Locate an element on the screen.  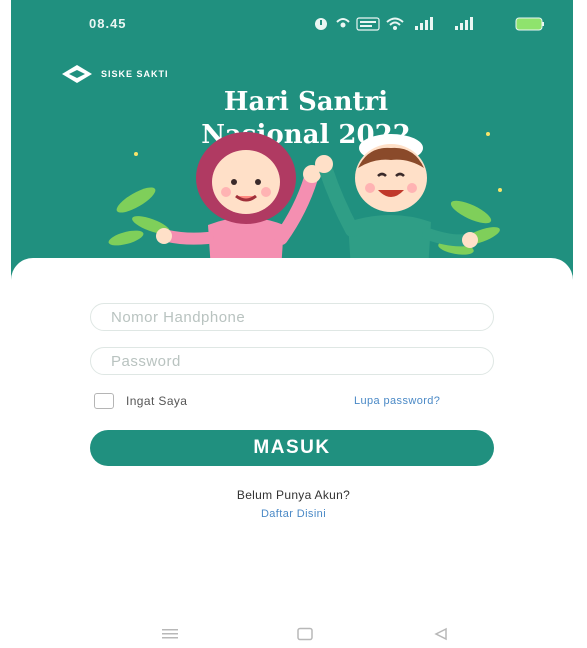
brand-logo-icon is located at coordinates (77, 74).